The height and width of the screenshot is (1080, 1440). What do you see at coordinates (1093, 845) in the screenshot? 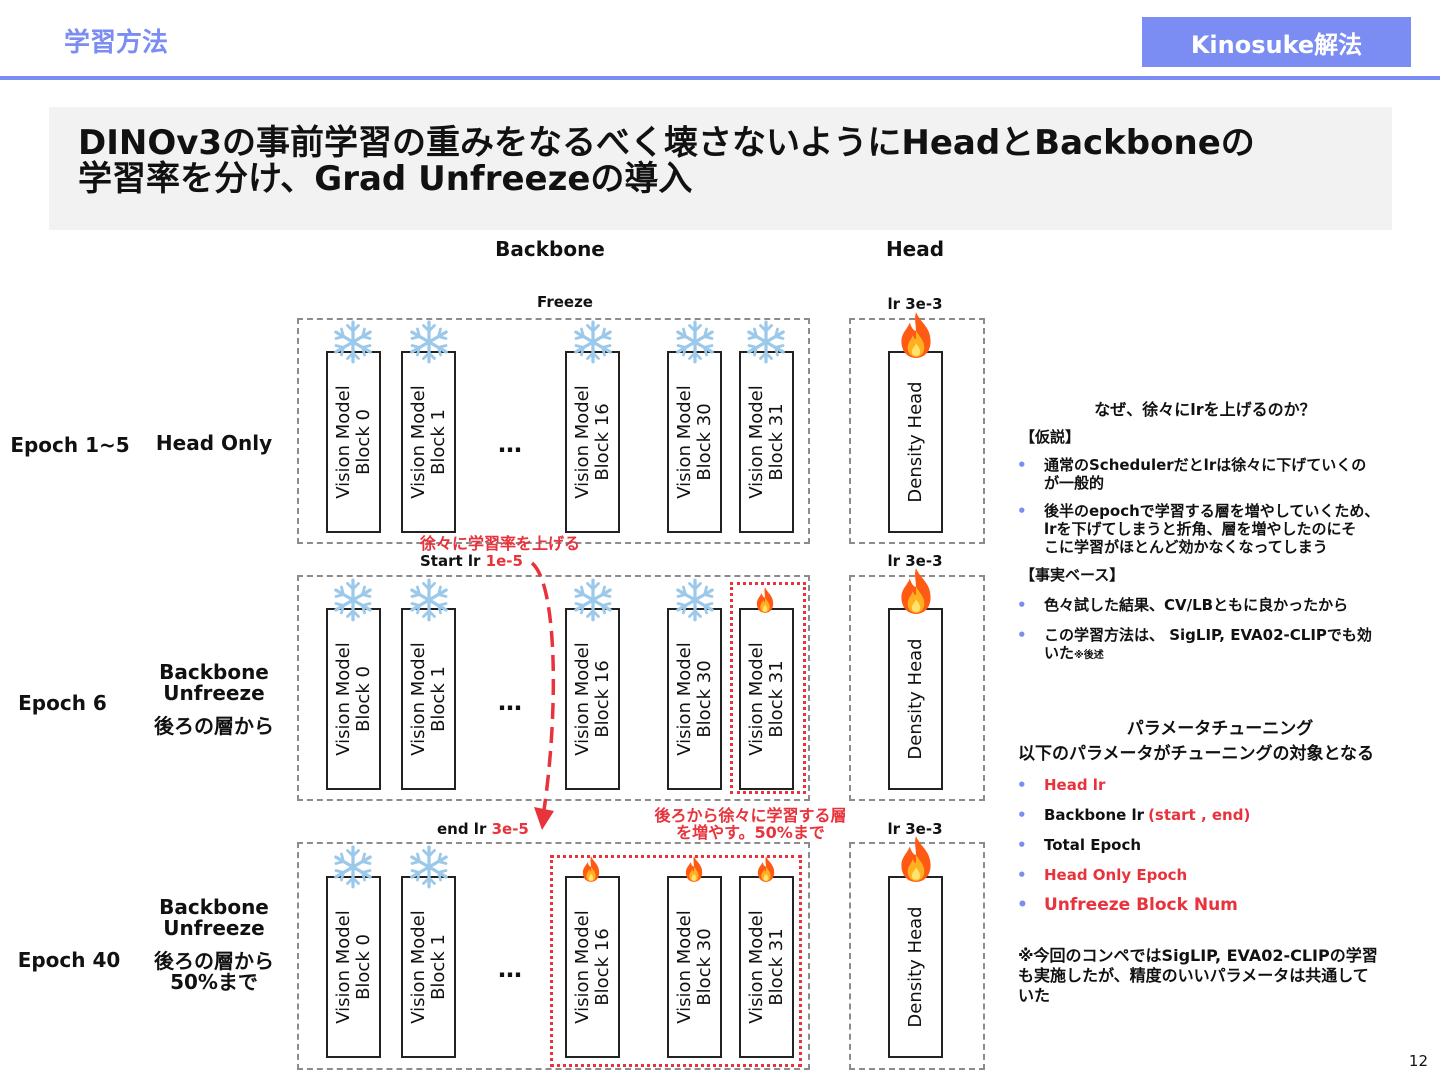
I see `tuning-item: Total Epoch` at bounding box center [1093, 845].